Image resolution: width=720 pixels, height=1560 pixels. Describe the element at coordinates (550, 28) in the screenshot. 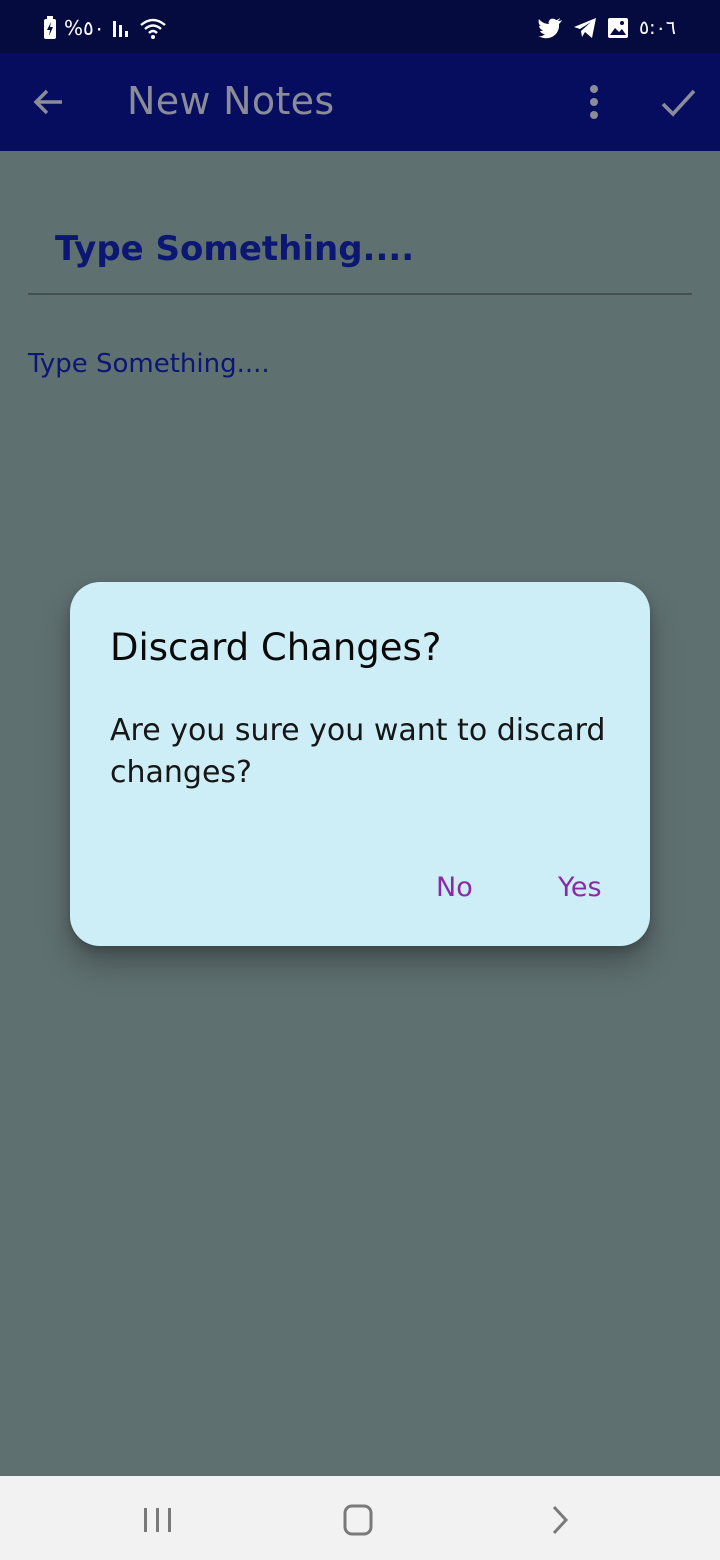

I see `twitter-icon` at that location.